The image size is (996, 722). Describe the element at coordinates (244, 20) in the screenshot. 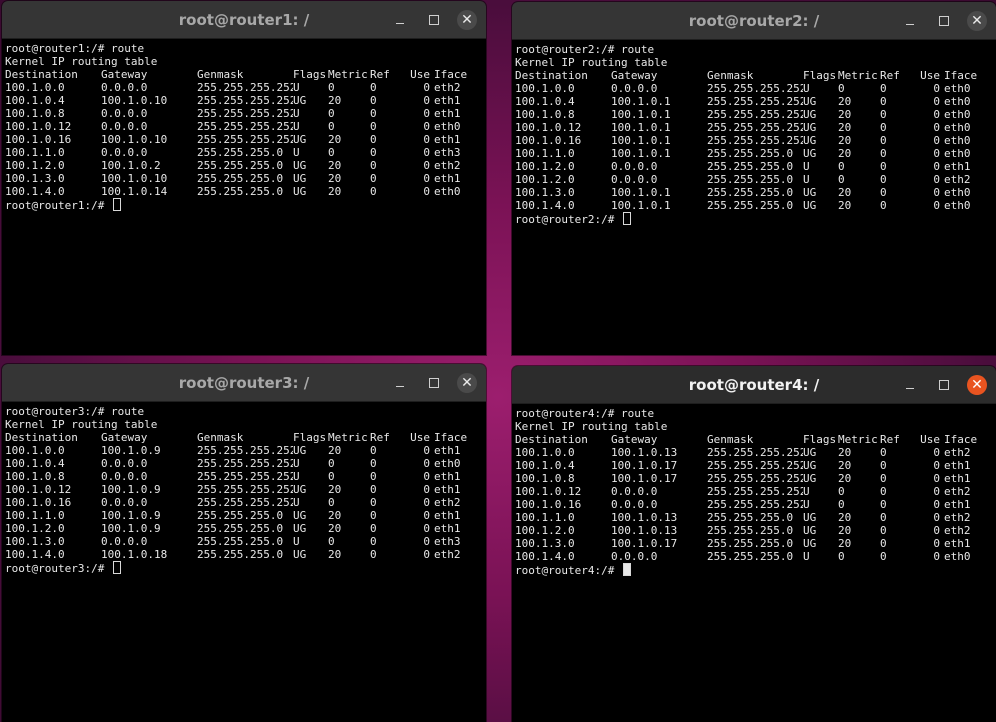

I see `window-titlebar: root@router1: / ✕` at that location.